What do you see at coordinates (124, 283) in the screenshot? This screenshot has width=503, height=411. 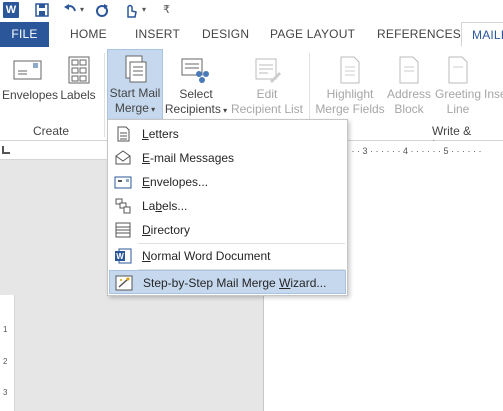 I see `wizard-icon` at bounding box center [124, 283].